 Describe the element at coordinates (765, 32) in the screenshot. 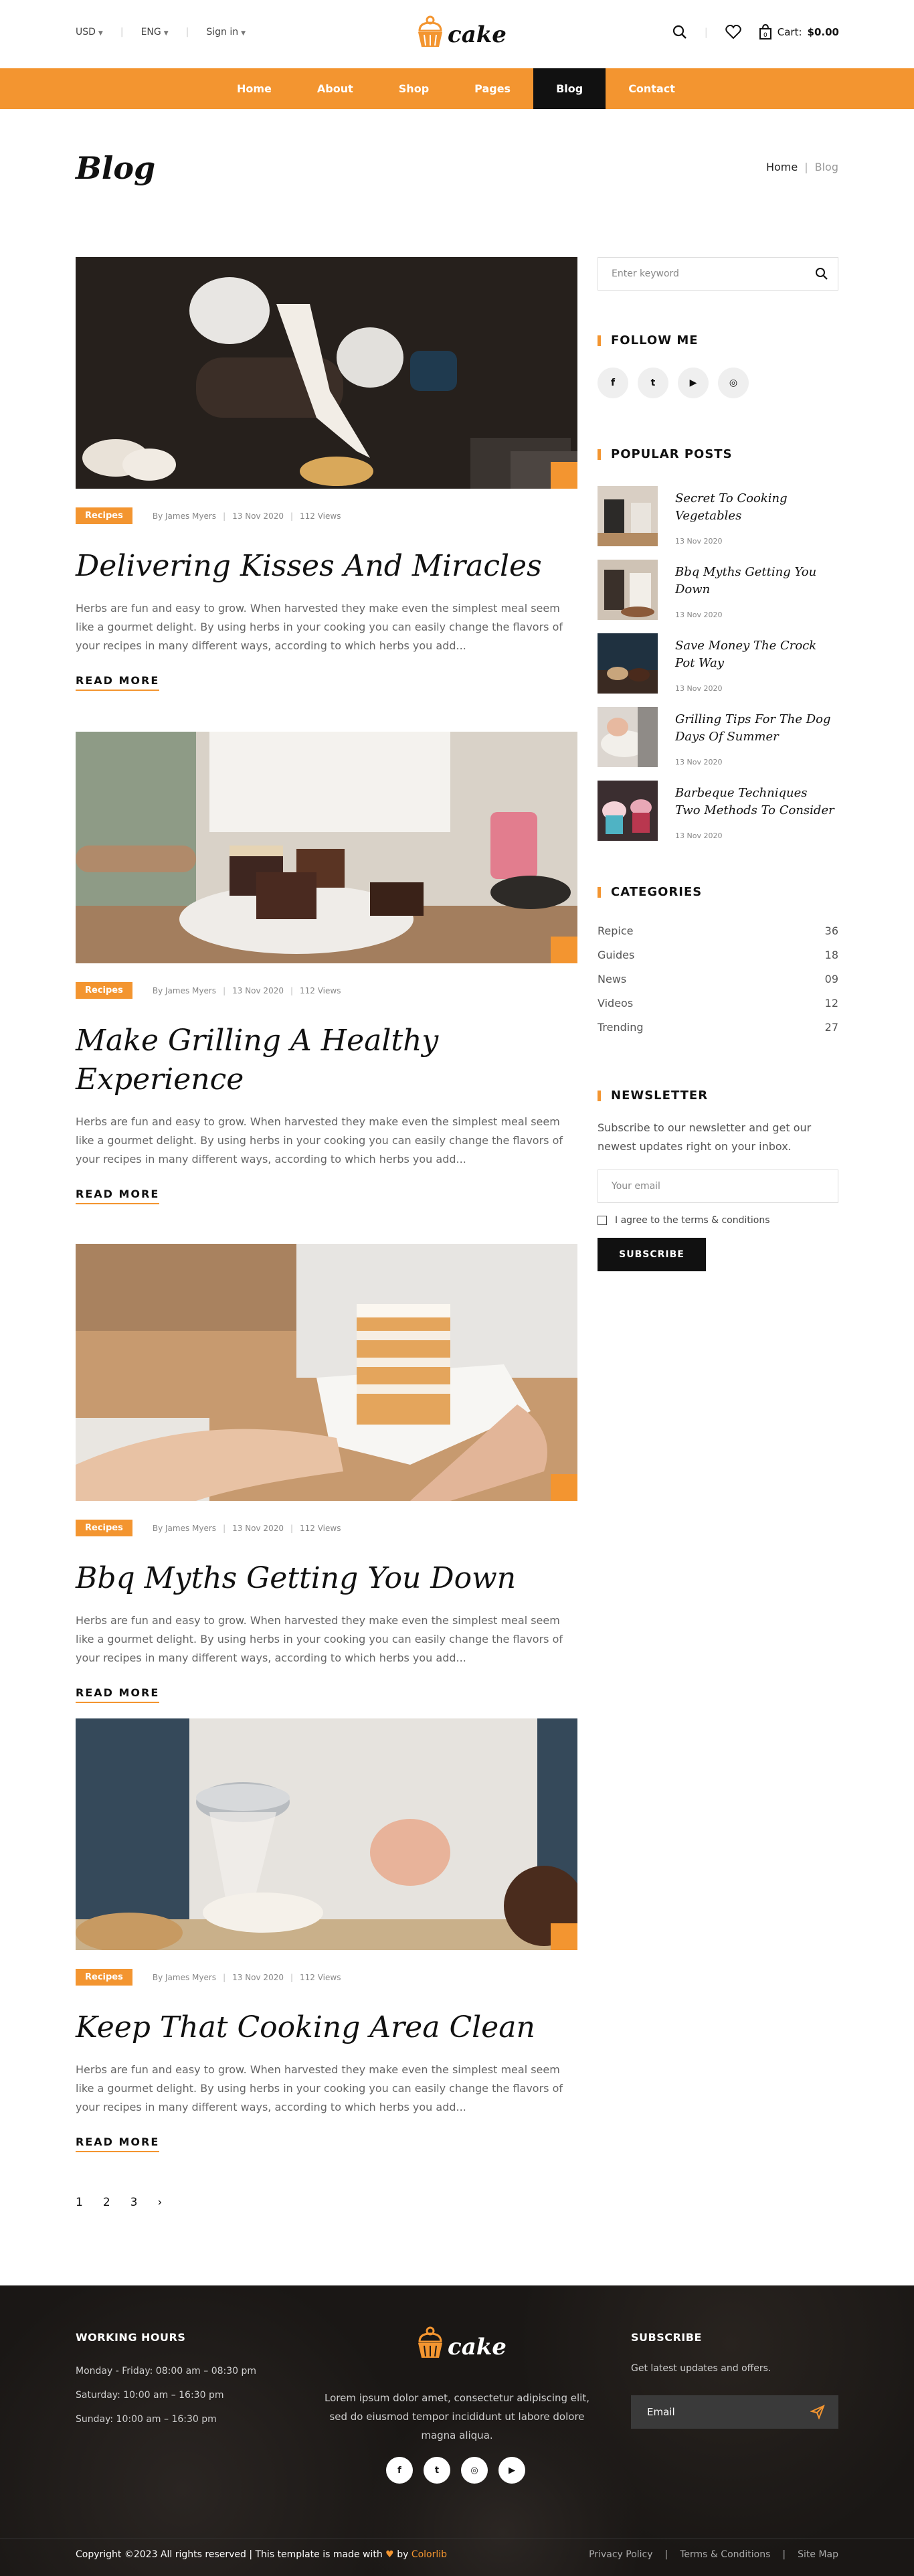

I see `shopping-bag-icon: 0` at that location.